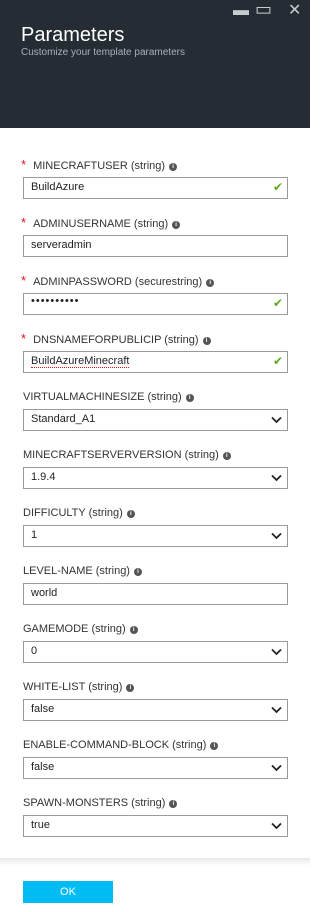 The width and height of the screenshot is (320, 912). Describe the element at coordinates (263, 9) in the screenshot. I see `maximize-icon: ▭` at that location.